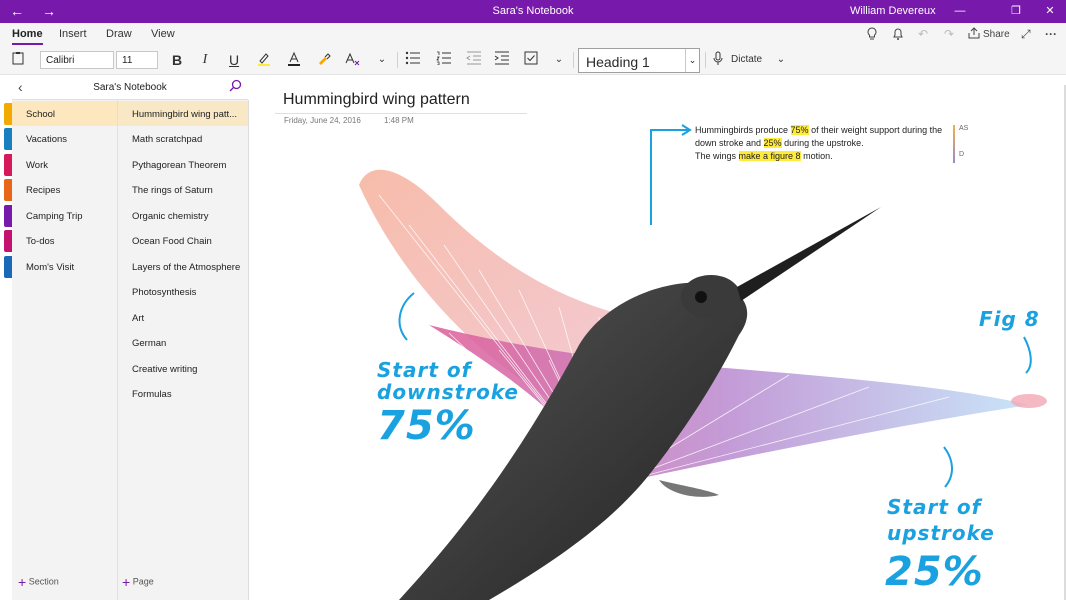 This screenshot has height=600, width=1066. Describe the element at coordinates (1009, 319) in the screenshot. I see `ink-annotation: Fig 8` at that location.